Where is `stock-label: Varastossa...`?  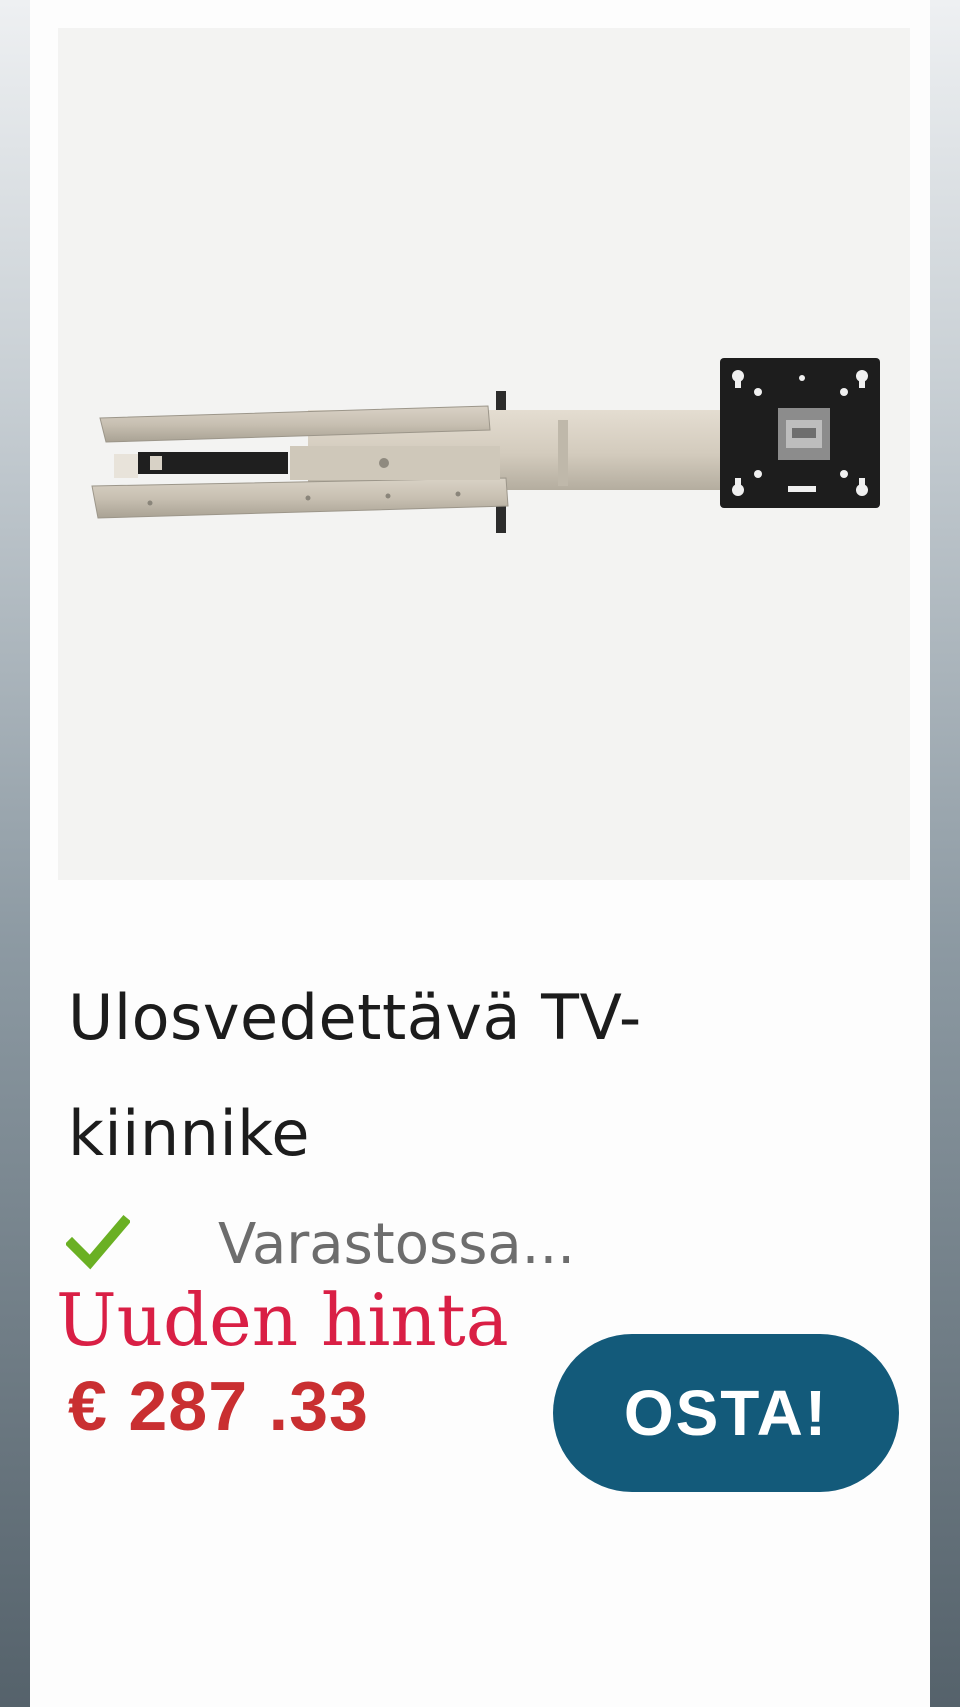 stock-label: Varastossa... is located at coordinates (397, 1244).